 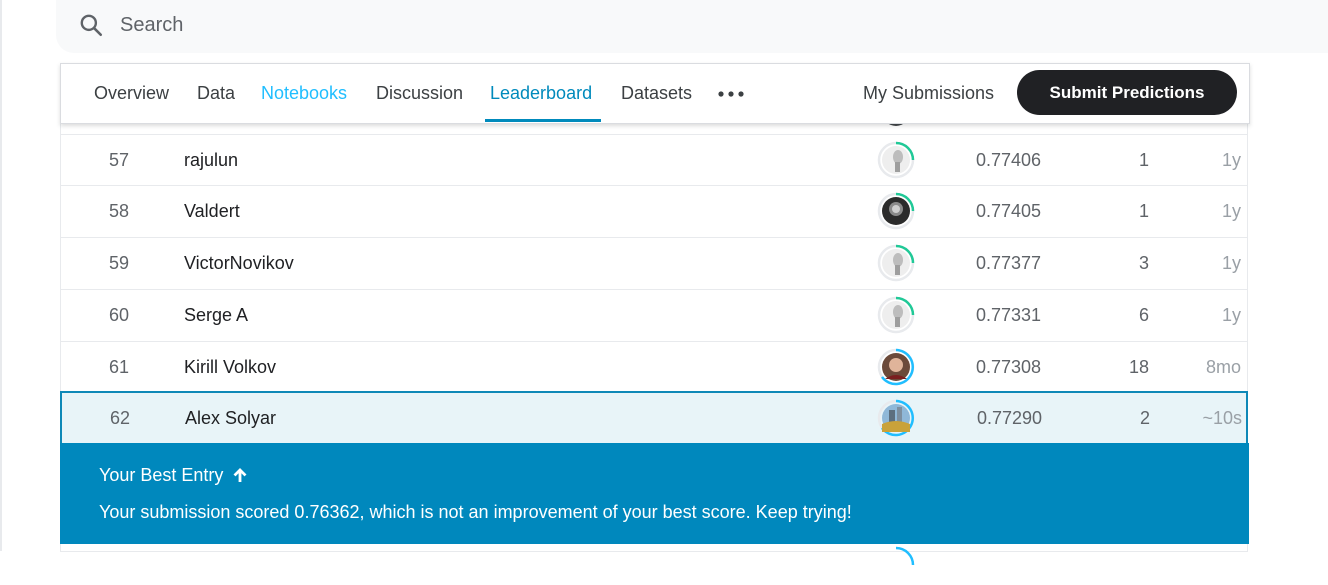 I want to click on table-row: 61 Kirill Volkov 0.77308 18 8mo, so click(x=654, y=367).